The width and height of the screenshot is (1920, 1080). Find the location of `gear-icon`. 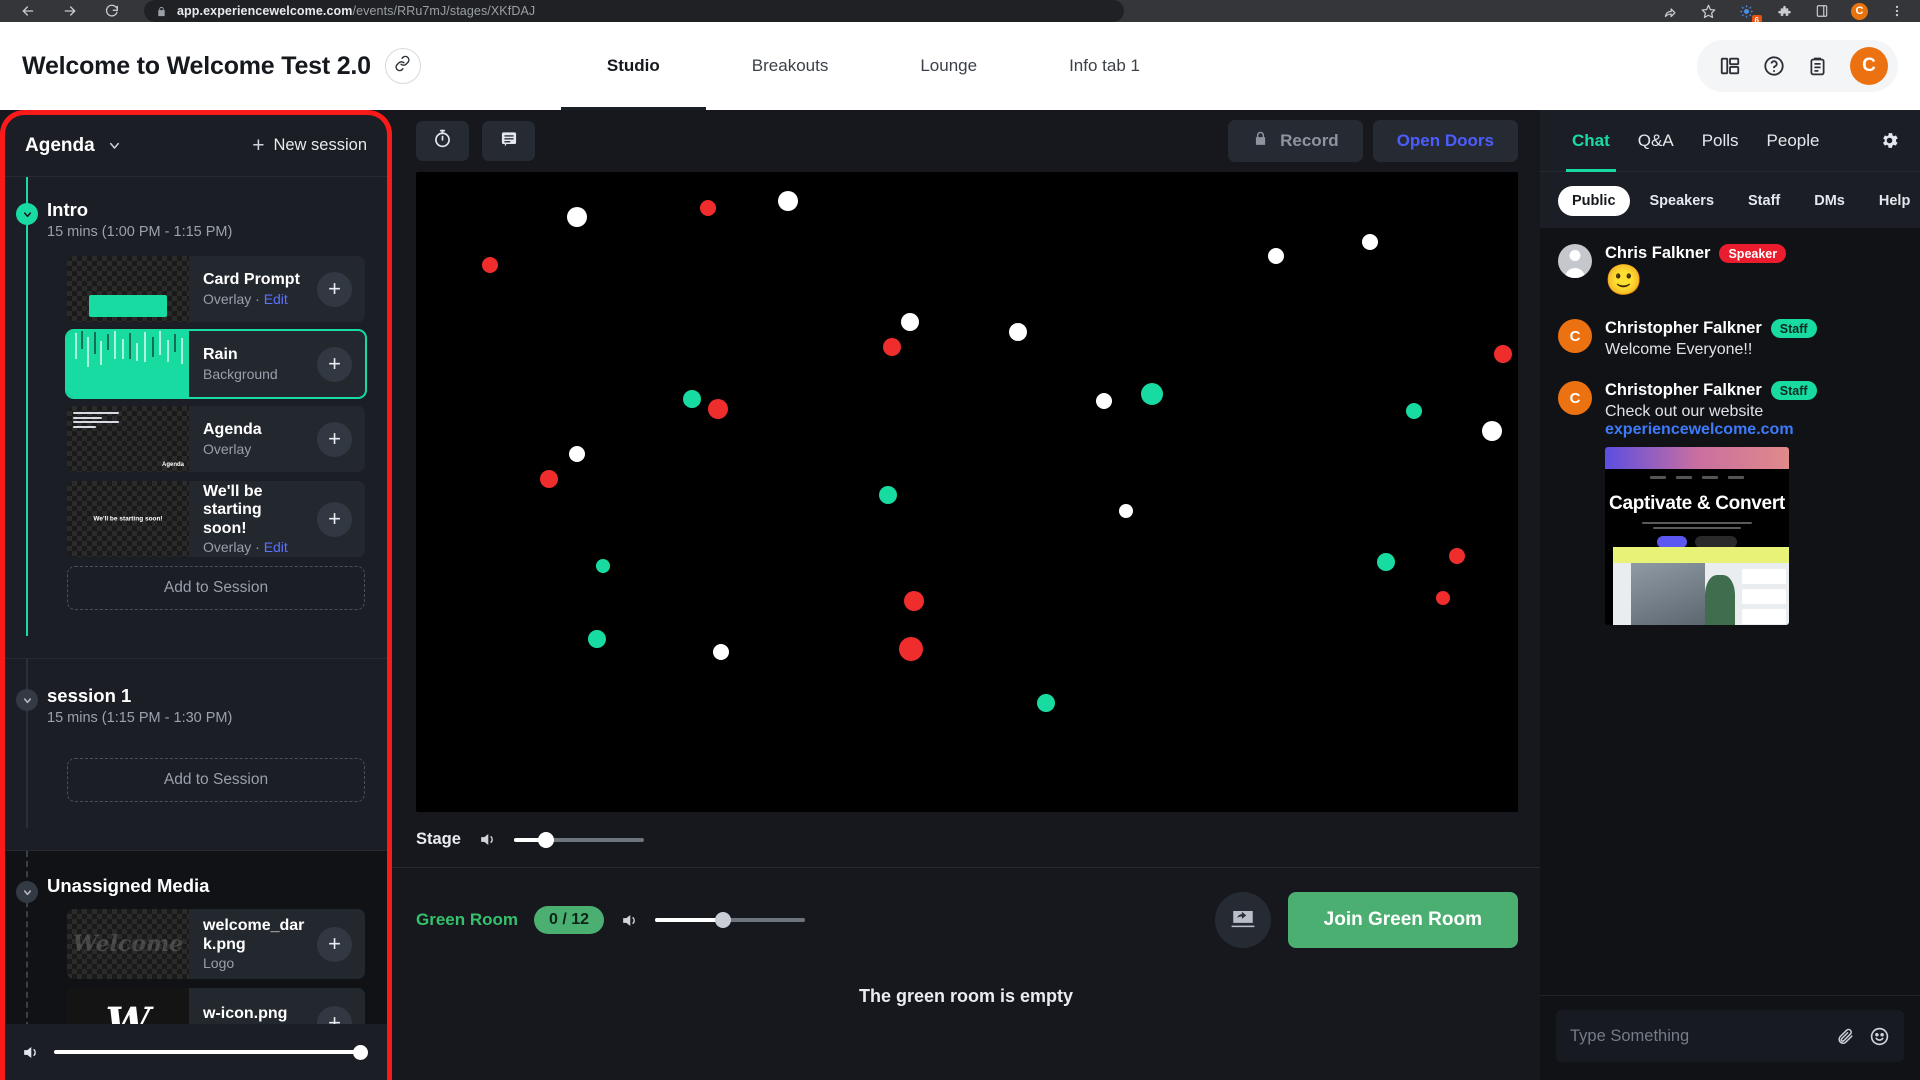

gear-icon is located at coordinates (1894, 140).